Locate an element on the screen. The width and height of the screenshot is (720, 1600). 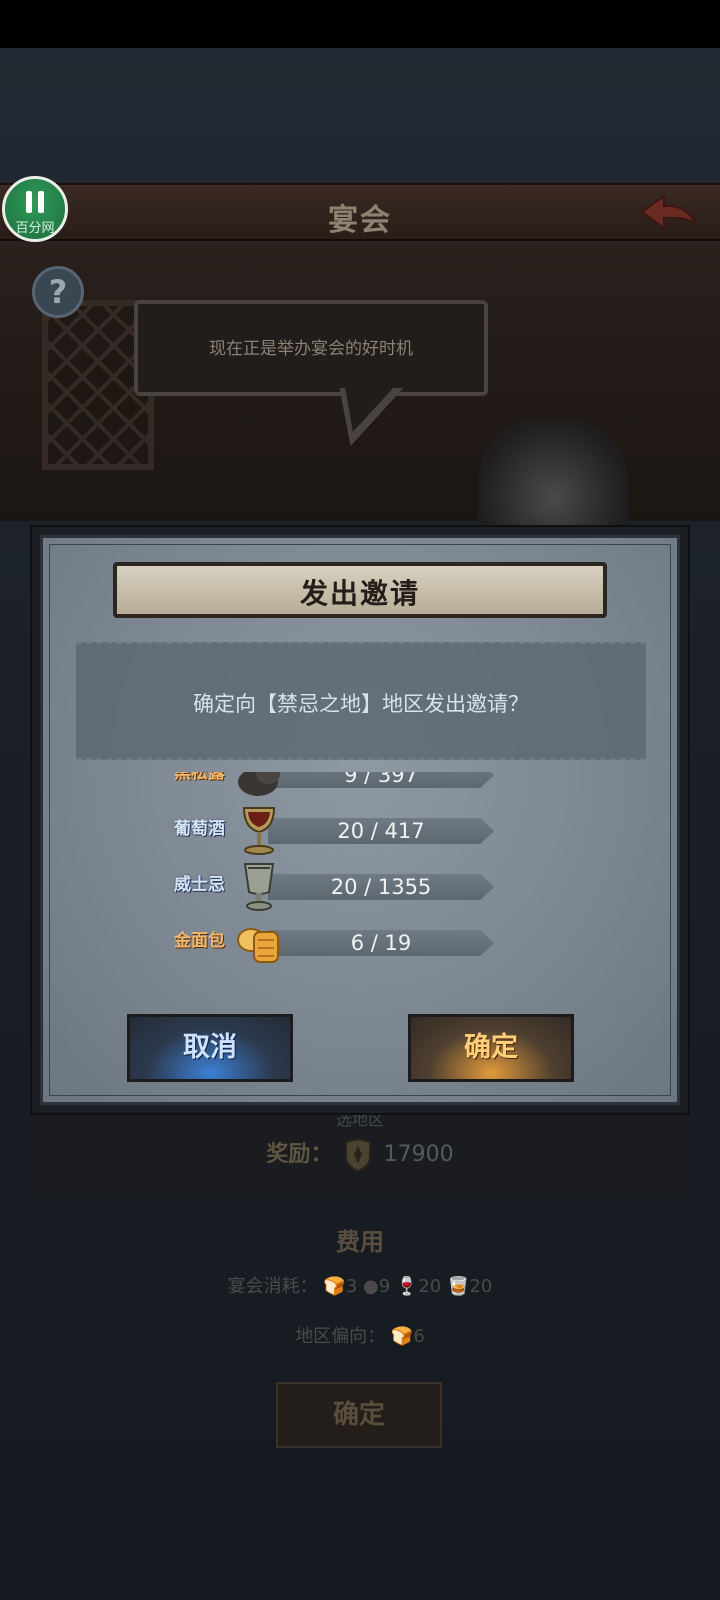
golden-bread-icon: 🍞 is located at coordinates (402, 1336).